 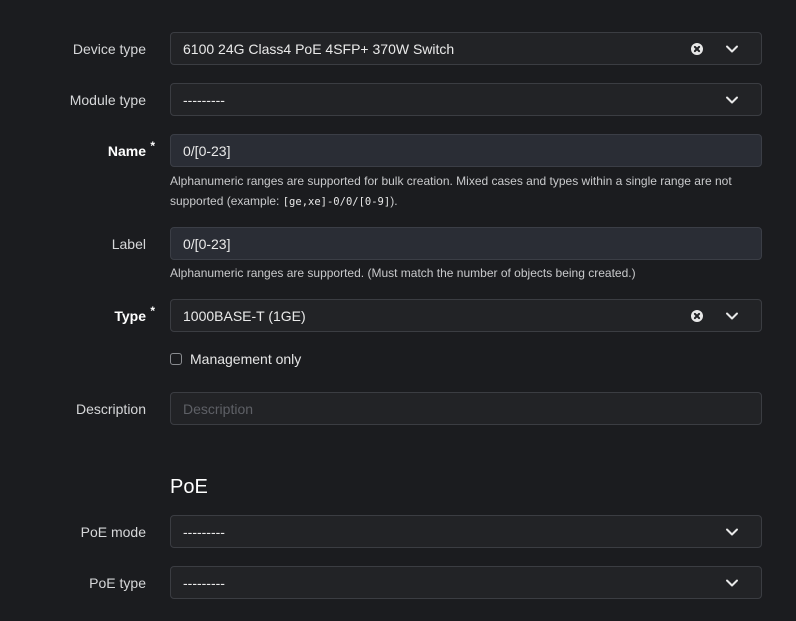 I want to click on label-input: 0/[0-23], so click(x=466, y=243).